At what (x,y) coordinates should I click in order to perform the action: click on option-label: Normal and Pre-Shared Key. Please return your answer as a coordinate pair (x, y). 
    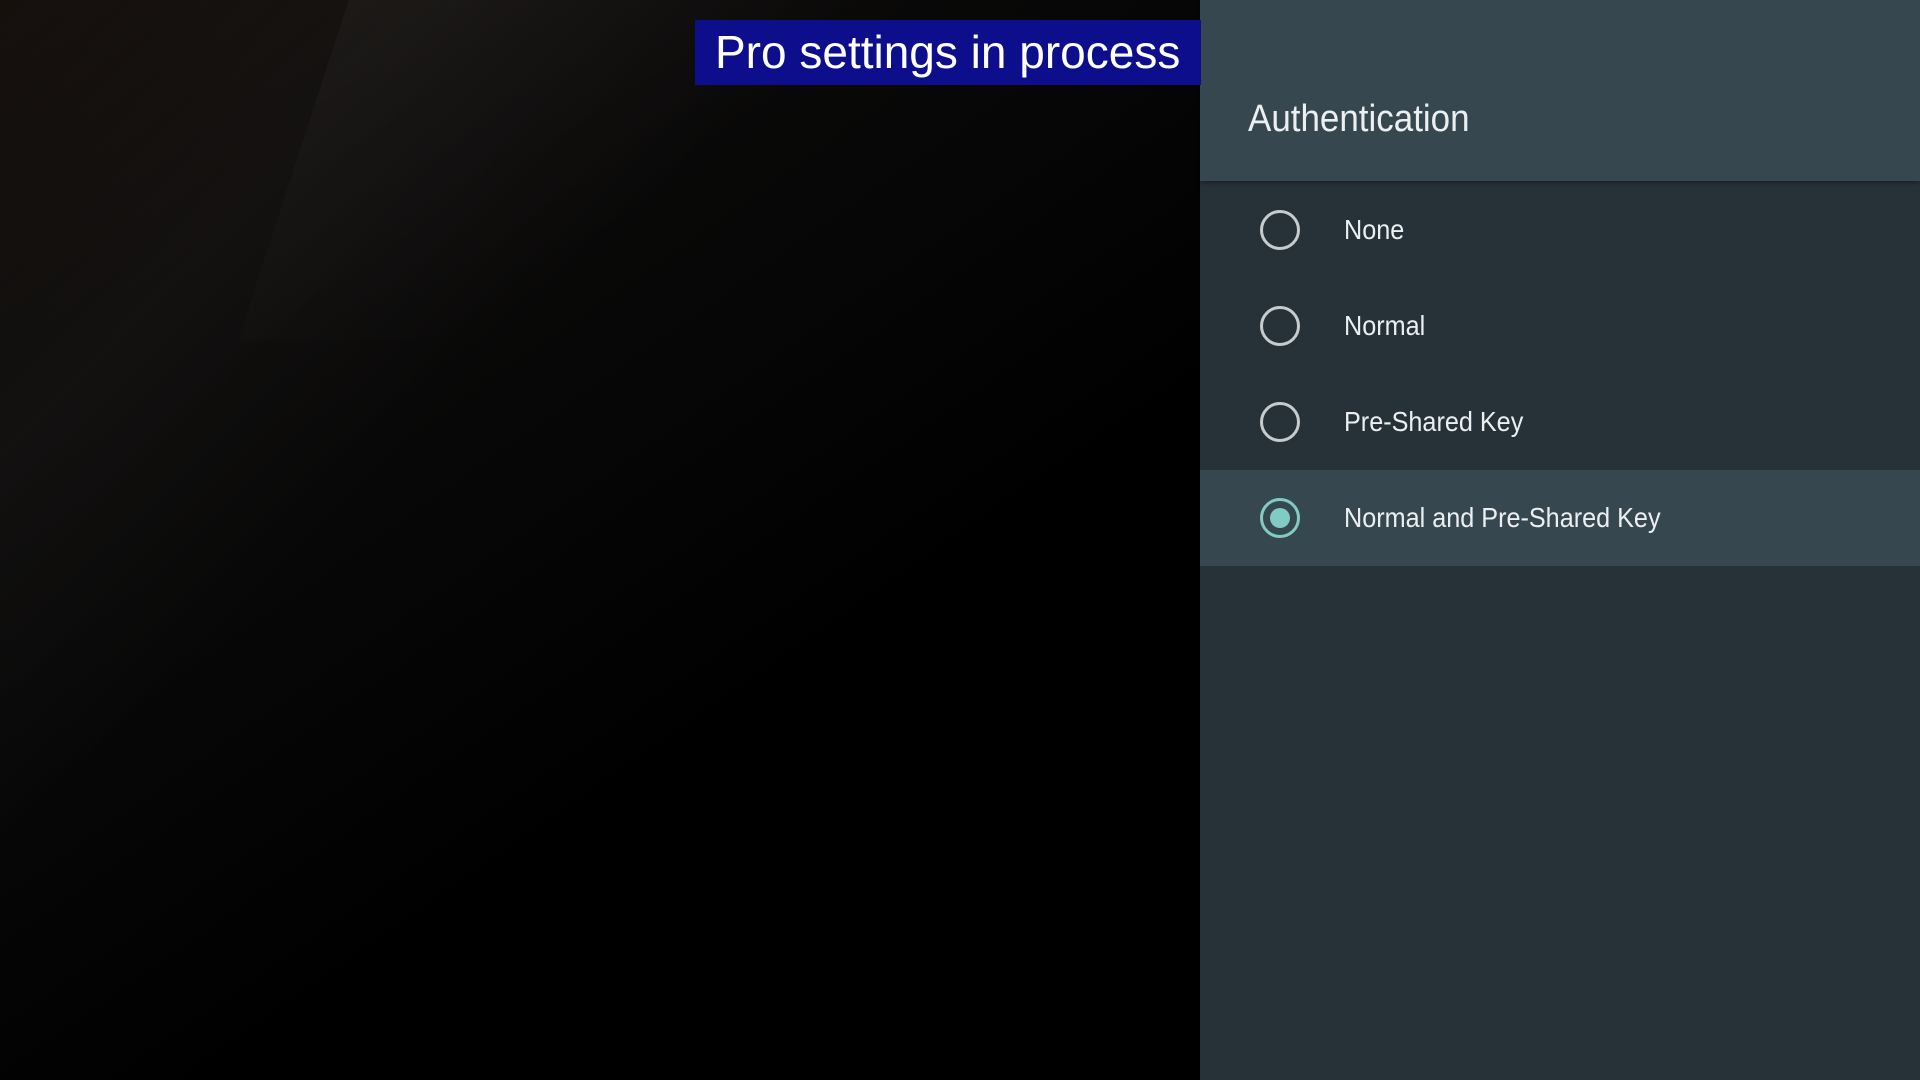
    Looking at the image, I should click on (1502, 517).